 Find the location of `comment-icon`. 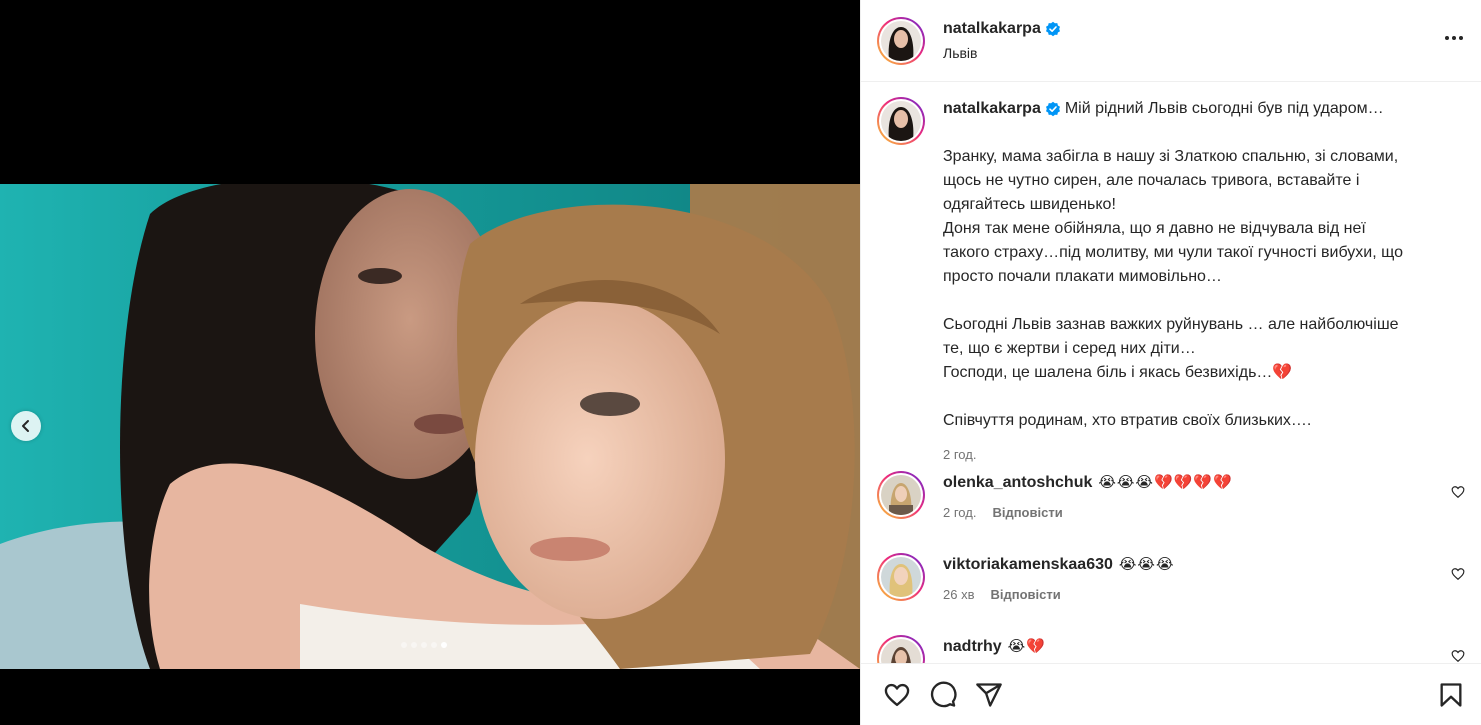

comment-icon is located at coordinates (943, 694).